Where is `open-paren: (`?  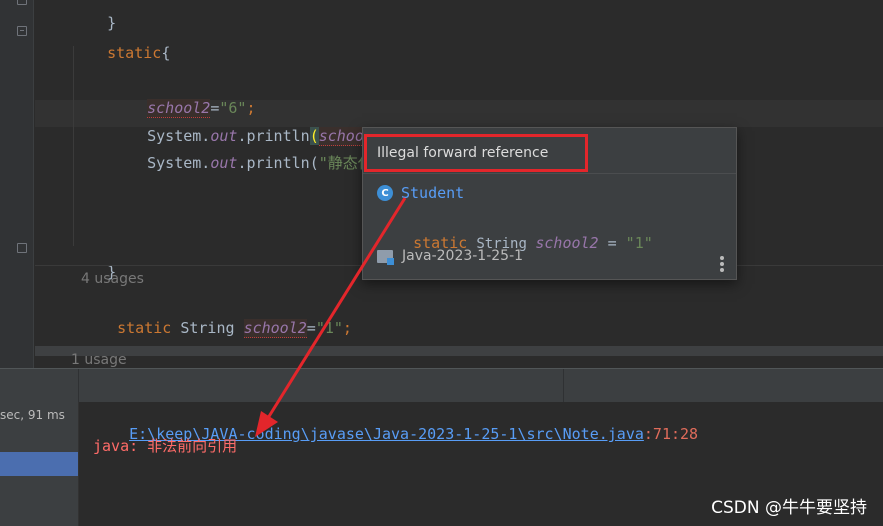 open-paren: ( is located at coordinates (314, 163).